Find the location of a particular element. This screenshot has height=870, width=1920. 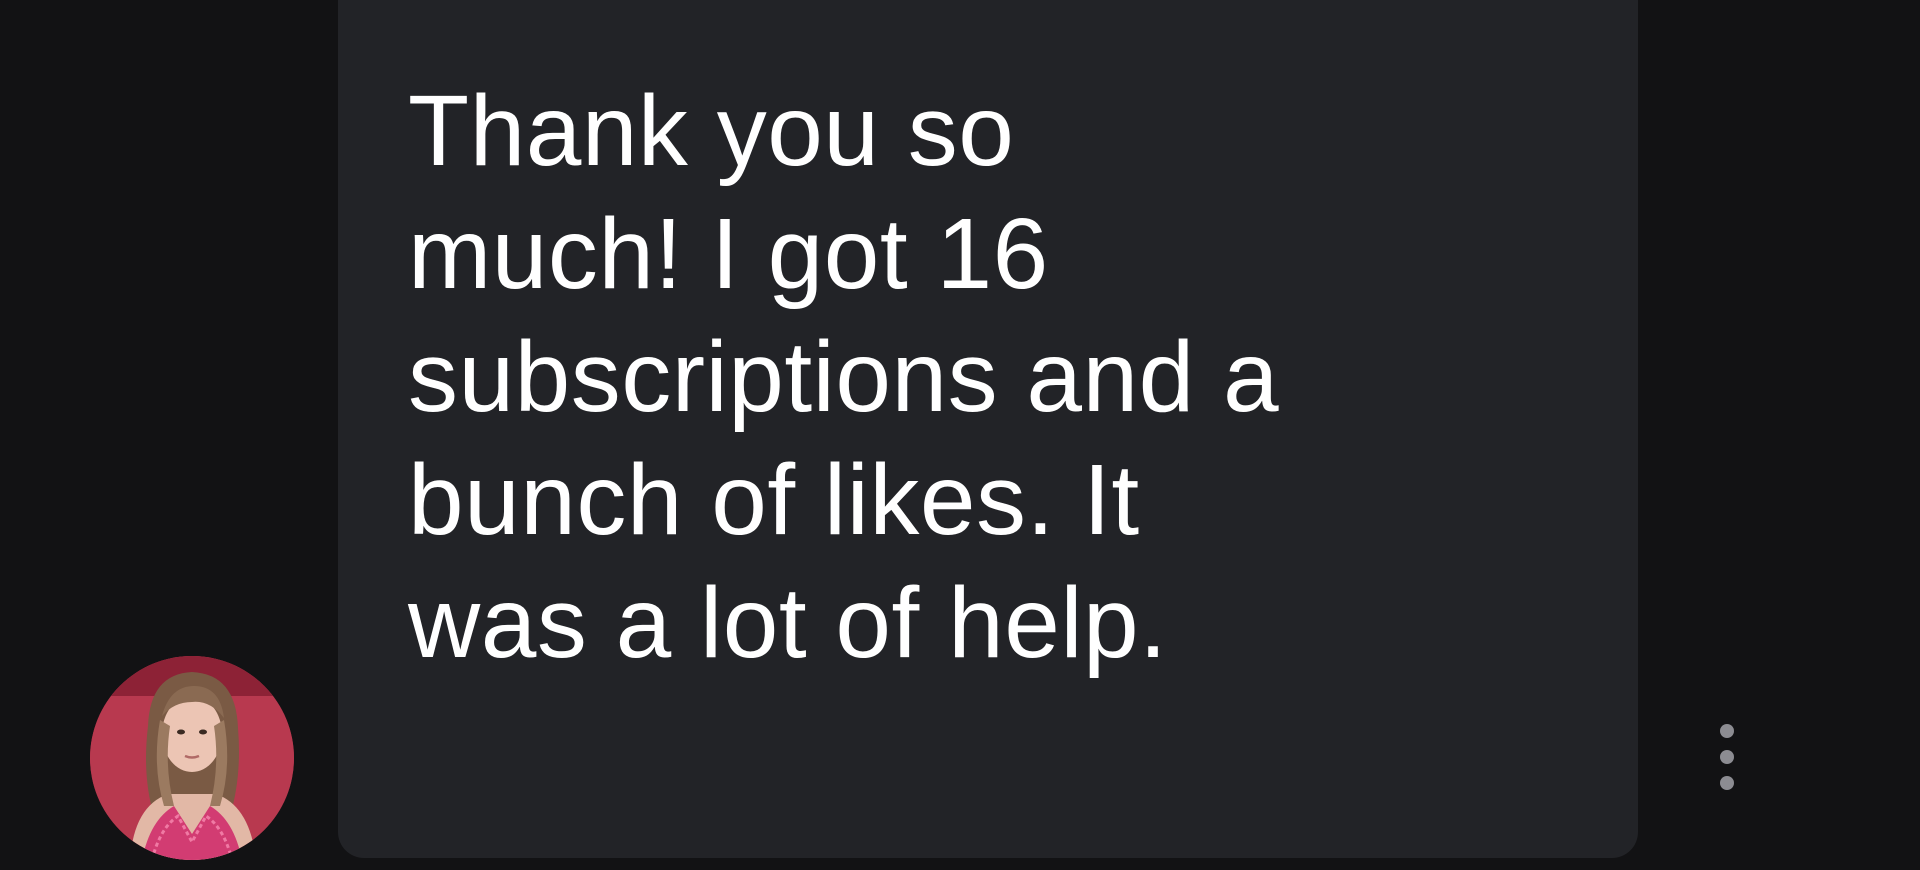

more-options-button is located at coordinates (1727, 757).